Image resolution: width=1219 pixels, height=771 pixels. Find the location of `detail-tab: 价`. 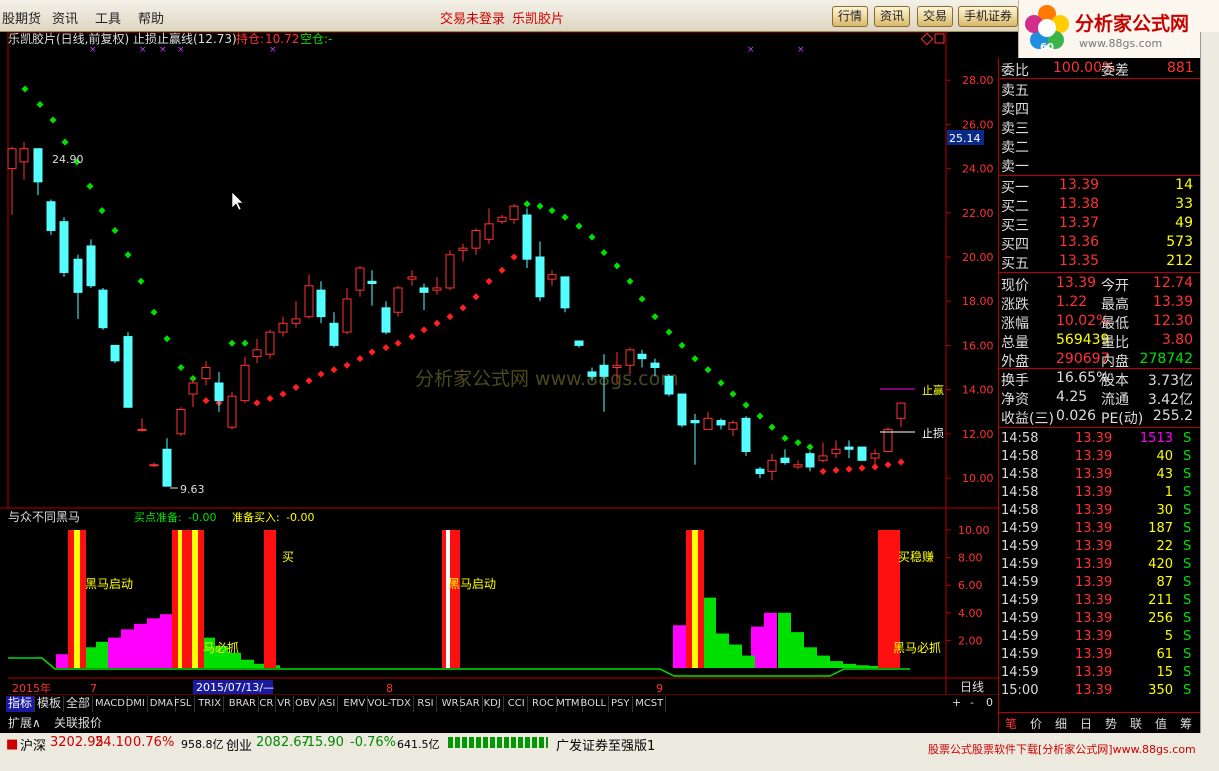

detail-tab: 价 is located at coordinates (1036, 723).